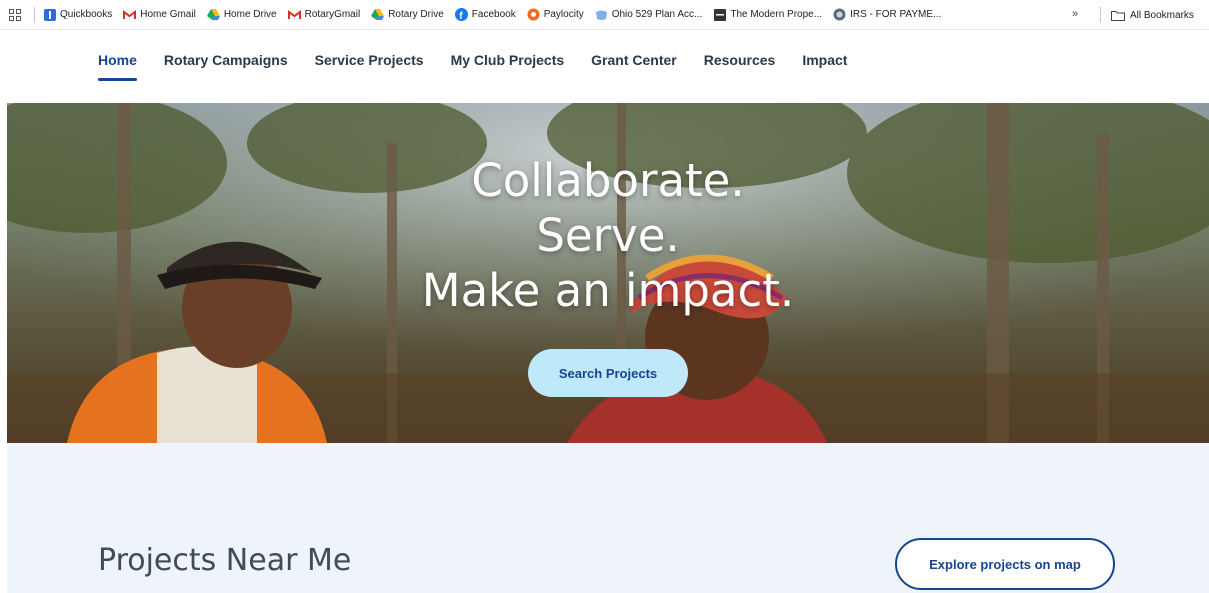  I want to click on bookmark-quickbooks: Quickbooks, so click(77, 14).